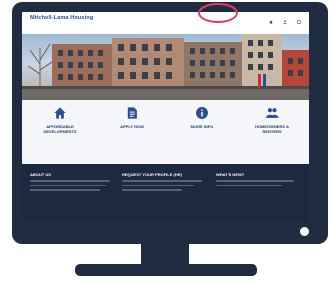  I want to click on power-indicator, so click(304, 231).